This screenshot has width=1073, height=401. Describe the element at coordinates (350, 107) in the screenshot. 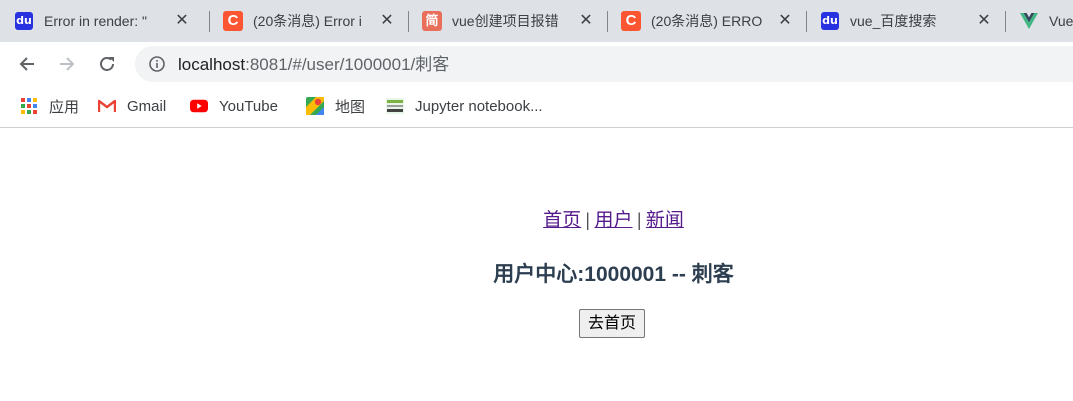

I see `bookmark-label: 地图` at that location.